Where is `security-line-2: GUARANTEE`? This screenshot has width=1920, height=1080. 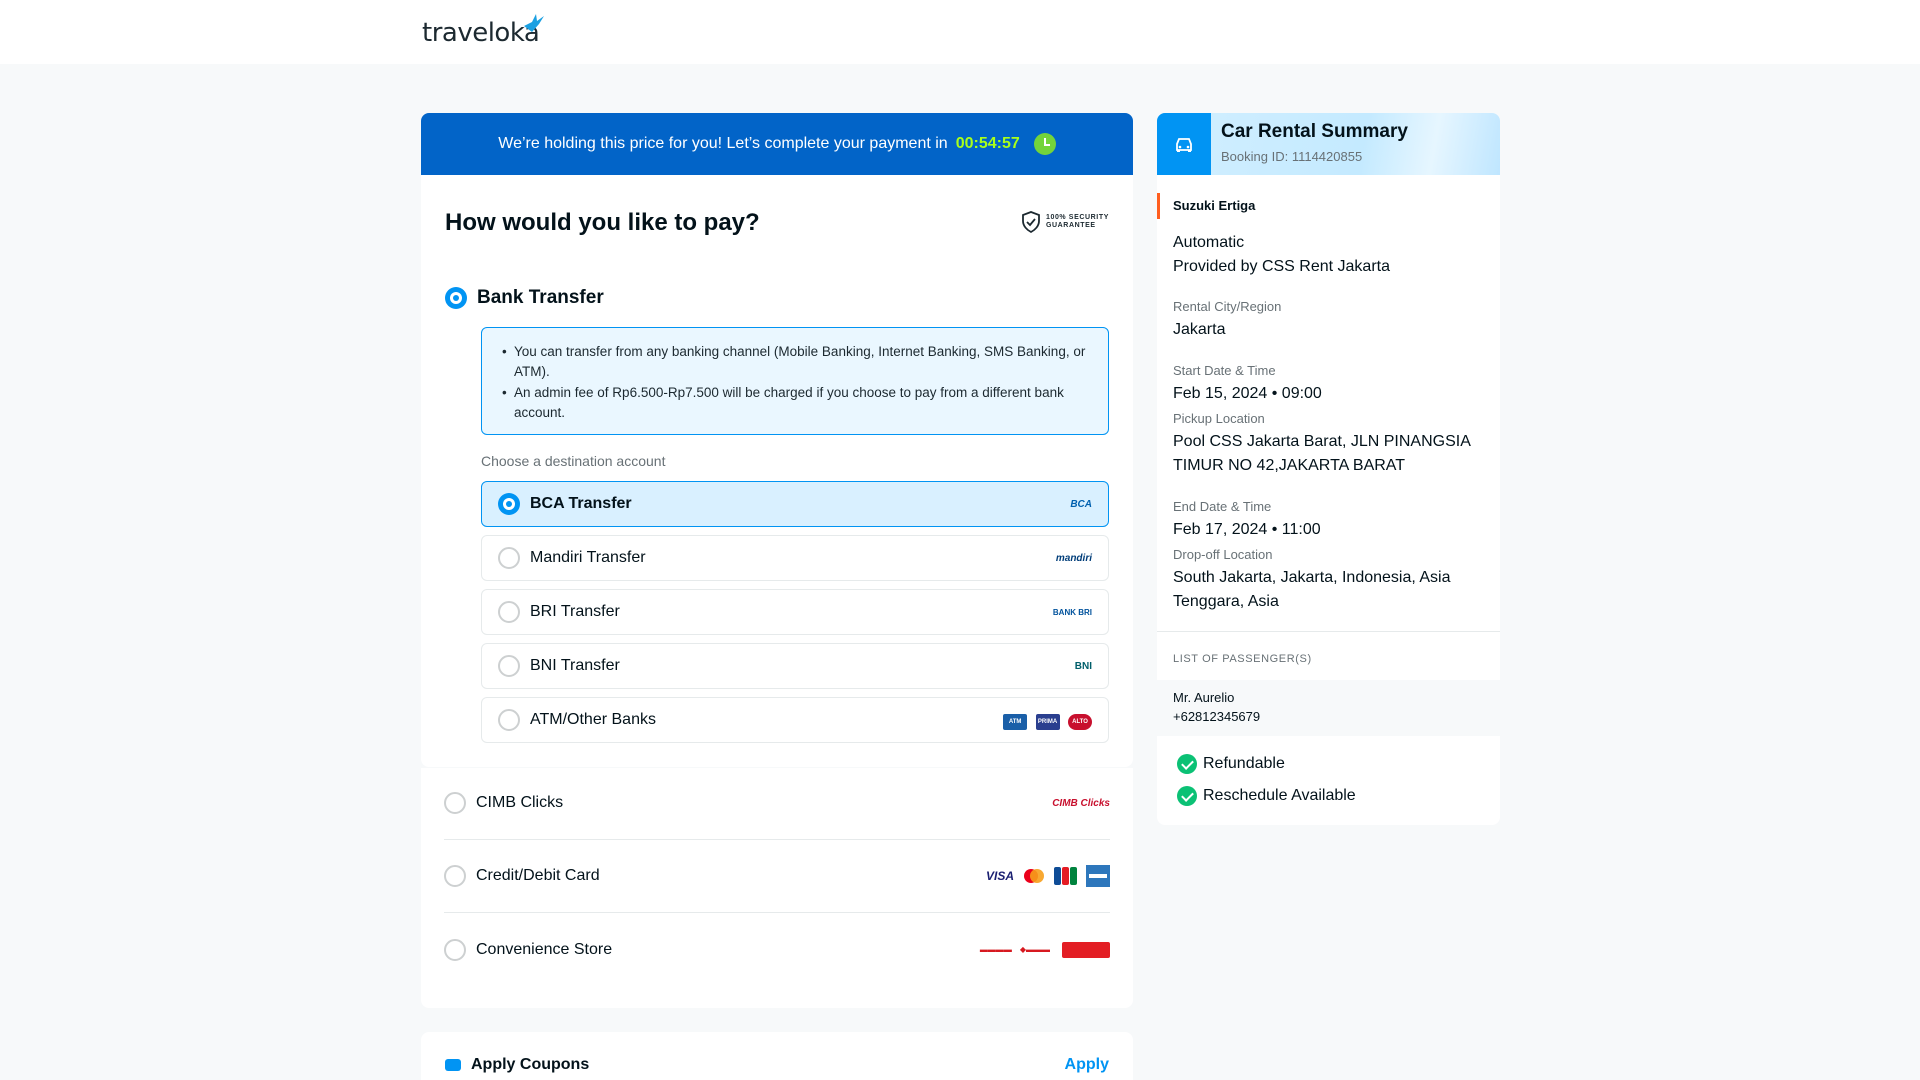 security-line-2: GUARANTEE is located at coordinates (1070, 225).